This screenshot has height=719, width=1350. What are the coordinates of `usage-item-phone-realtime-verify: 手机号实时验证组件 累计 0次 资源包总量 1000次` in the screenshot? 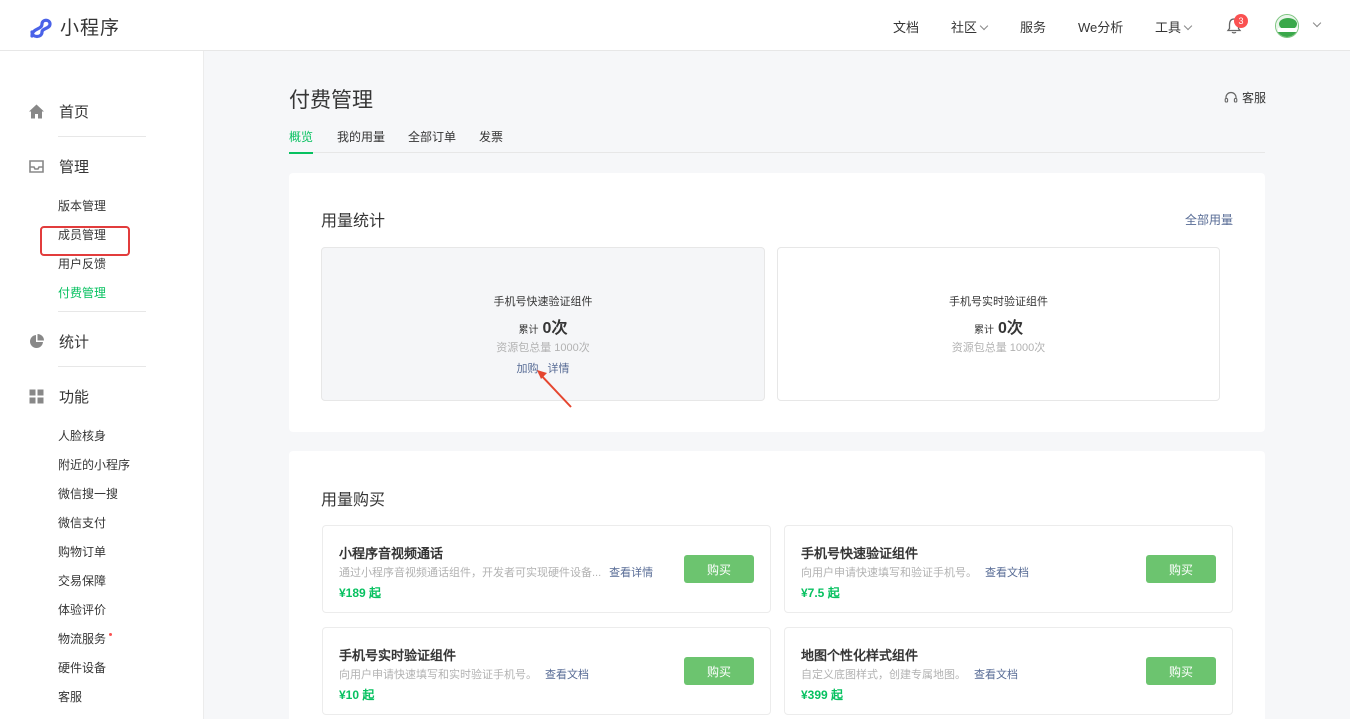 It's located at (998, 324).